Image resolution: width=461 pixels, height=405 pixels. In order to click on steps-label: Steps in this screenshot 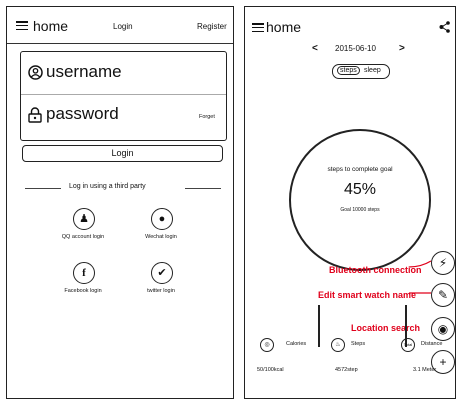, I will do `click(358, 344)`.